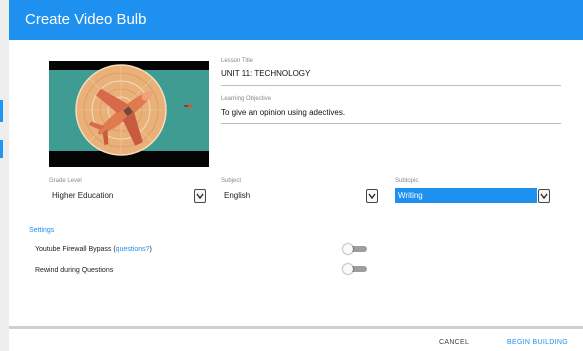 The width and height of the screenshot is (583, 351). I want to click on learning-objective-input: To give an opinion using adectives., so click(283, 112).